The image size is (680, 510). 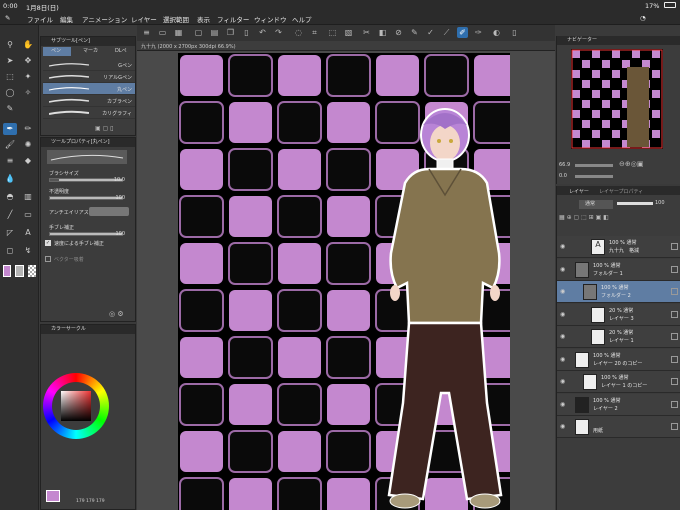 What do you see at coordinates (86, 234) in the screenshot?
I see `stabilize-slider` at bounding box center [86, 234].